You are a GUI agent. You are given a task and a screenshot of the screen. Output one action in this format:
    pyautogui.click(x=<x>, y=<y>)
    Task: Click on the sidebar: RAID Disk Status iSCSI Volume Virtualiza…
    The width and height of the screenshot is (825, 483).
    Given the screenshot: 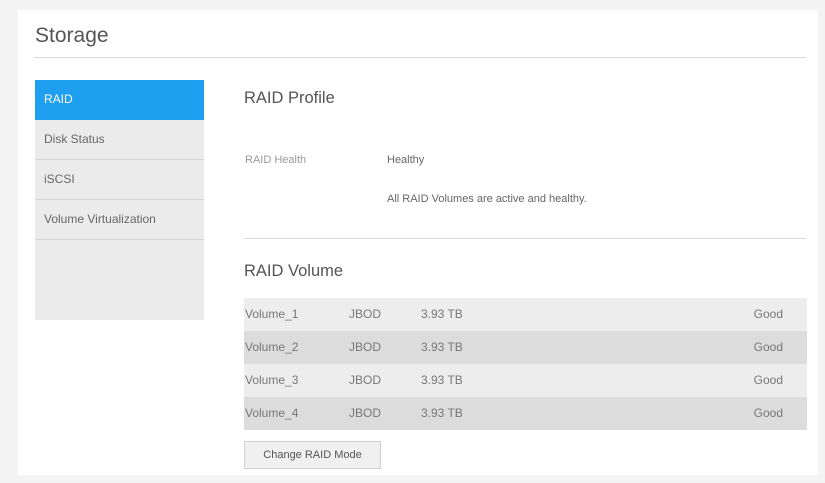 What is the action you would take?
    pyautogui.click(x=119, y=200)
    